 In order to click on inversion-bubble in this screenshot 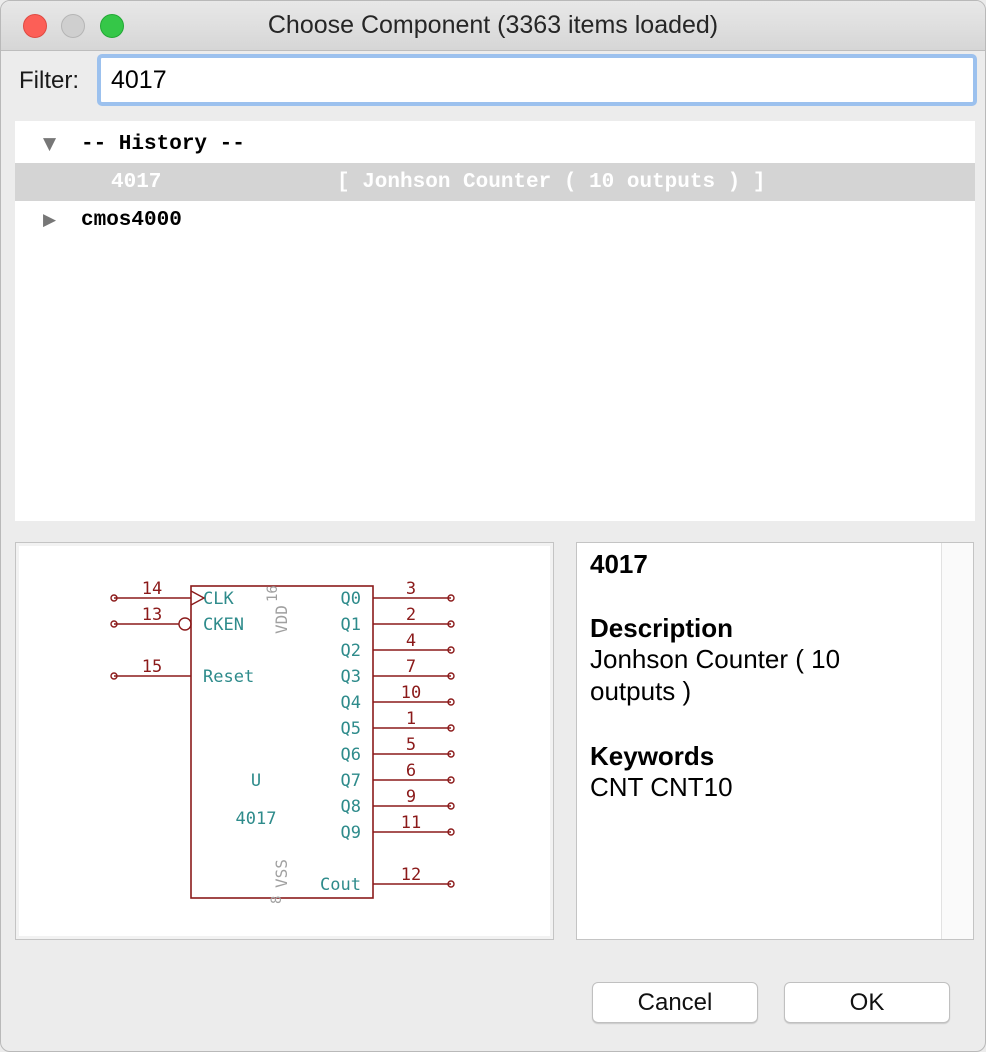, I will do `click(185, 624)`.